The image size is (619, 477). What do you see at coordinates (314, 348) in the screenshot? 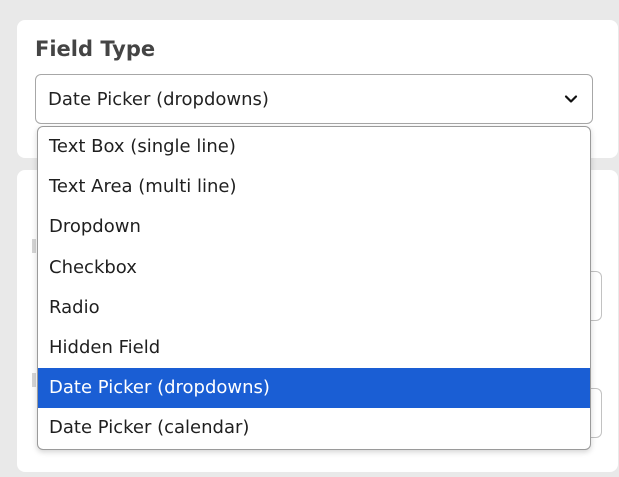
I see `dropdown-option: Hidden Field` at bounding box center [314, 348].